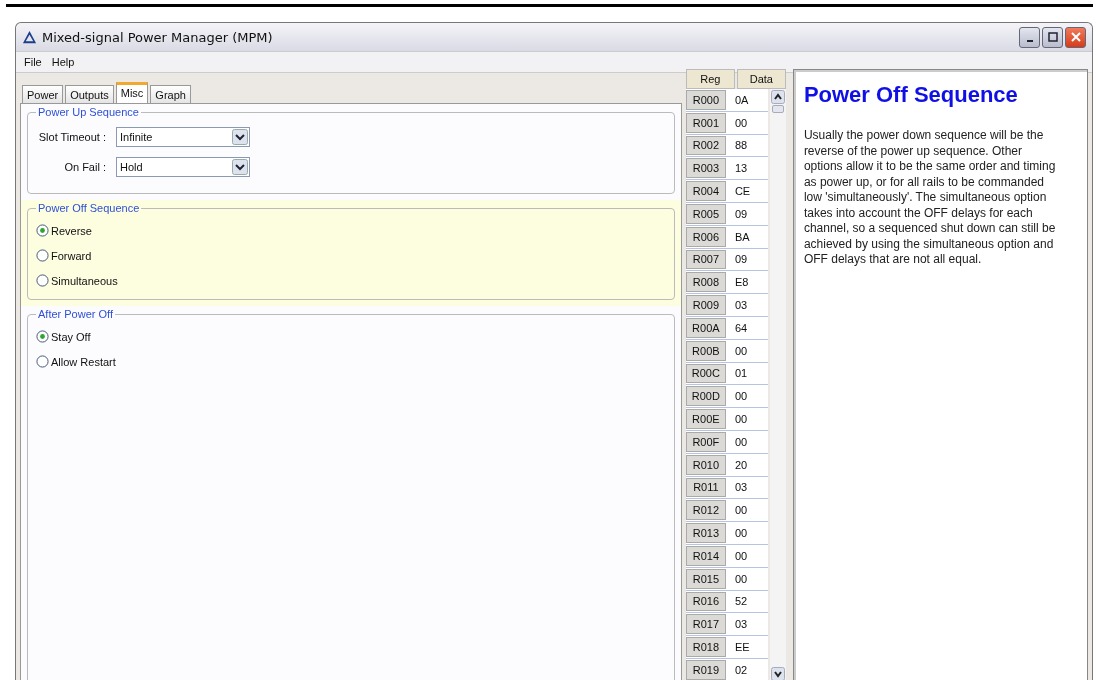 This screenshot has height=680, width=1099. Describe the element at coordinates (84, 280) in the screenshot. I see `radio-label: Simultaneous` at that location.